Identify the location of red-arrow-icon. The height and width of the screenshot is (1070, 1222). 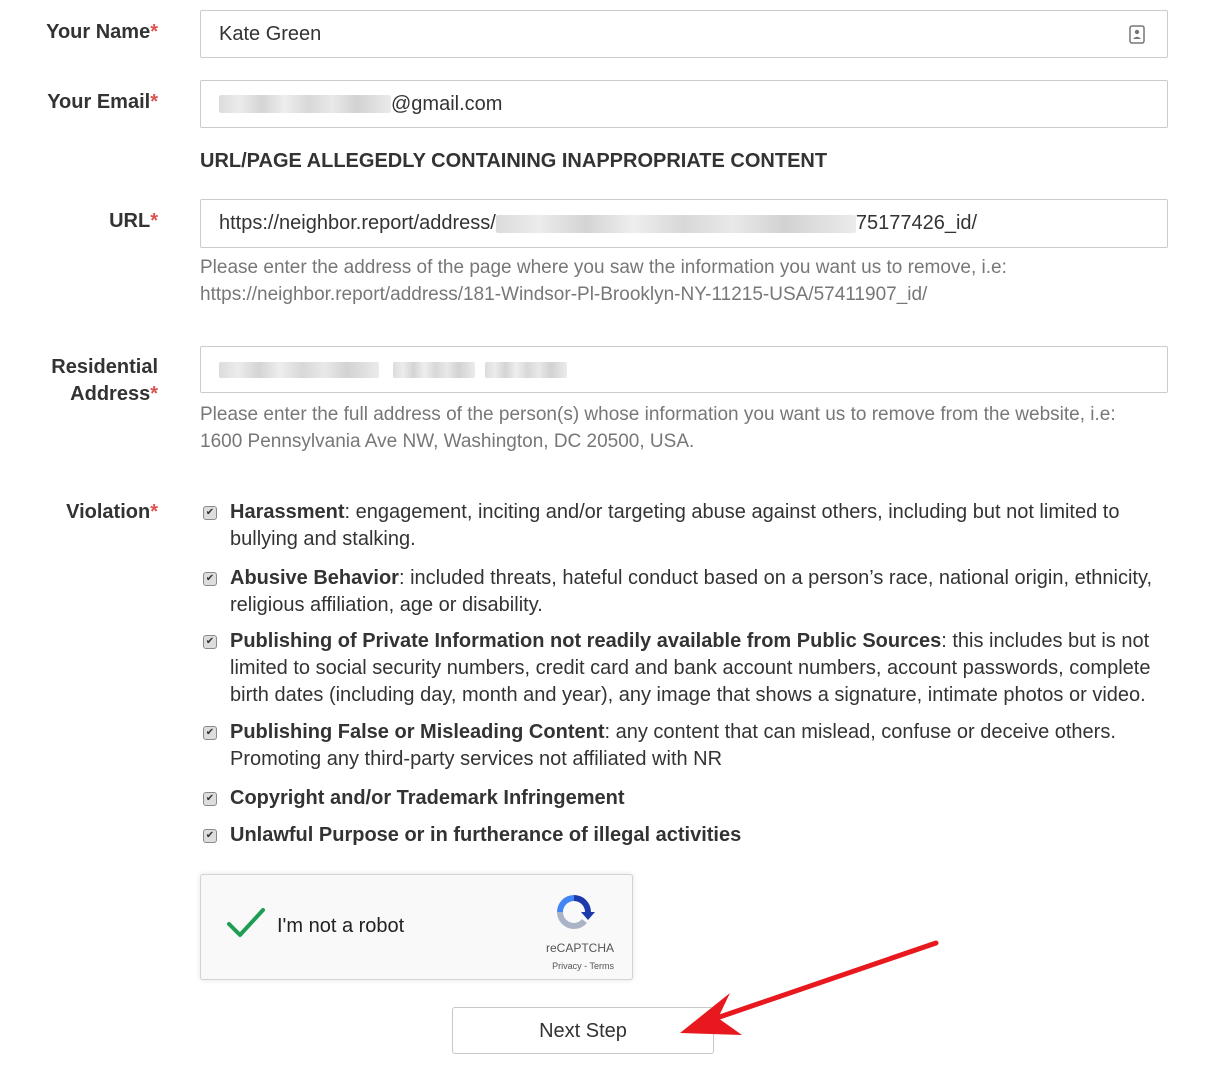
(809, 987).